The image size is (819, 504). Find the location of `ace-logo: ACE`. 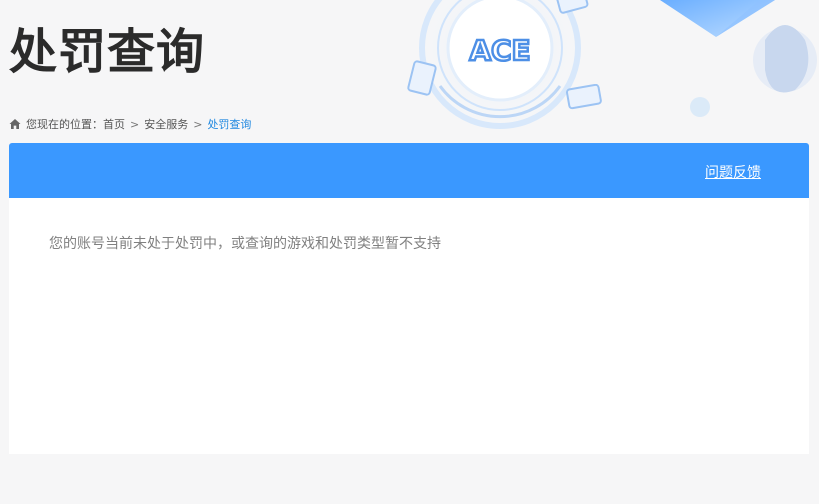

ace-logo: ACE is located at coordinates (500, 50).